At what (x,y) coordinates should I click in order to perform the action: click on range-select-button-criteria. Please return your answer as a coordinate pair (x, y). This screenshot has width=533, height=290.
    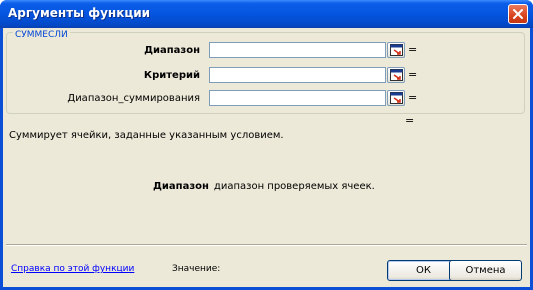
    Looking at the image, I should click on (396, 75).